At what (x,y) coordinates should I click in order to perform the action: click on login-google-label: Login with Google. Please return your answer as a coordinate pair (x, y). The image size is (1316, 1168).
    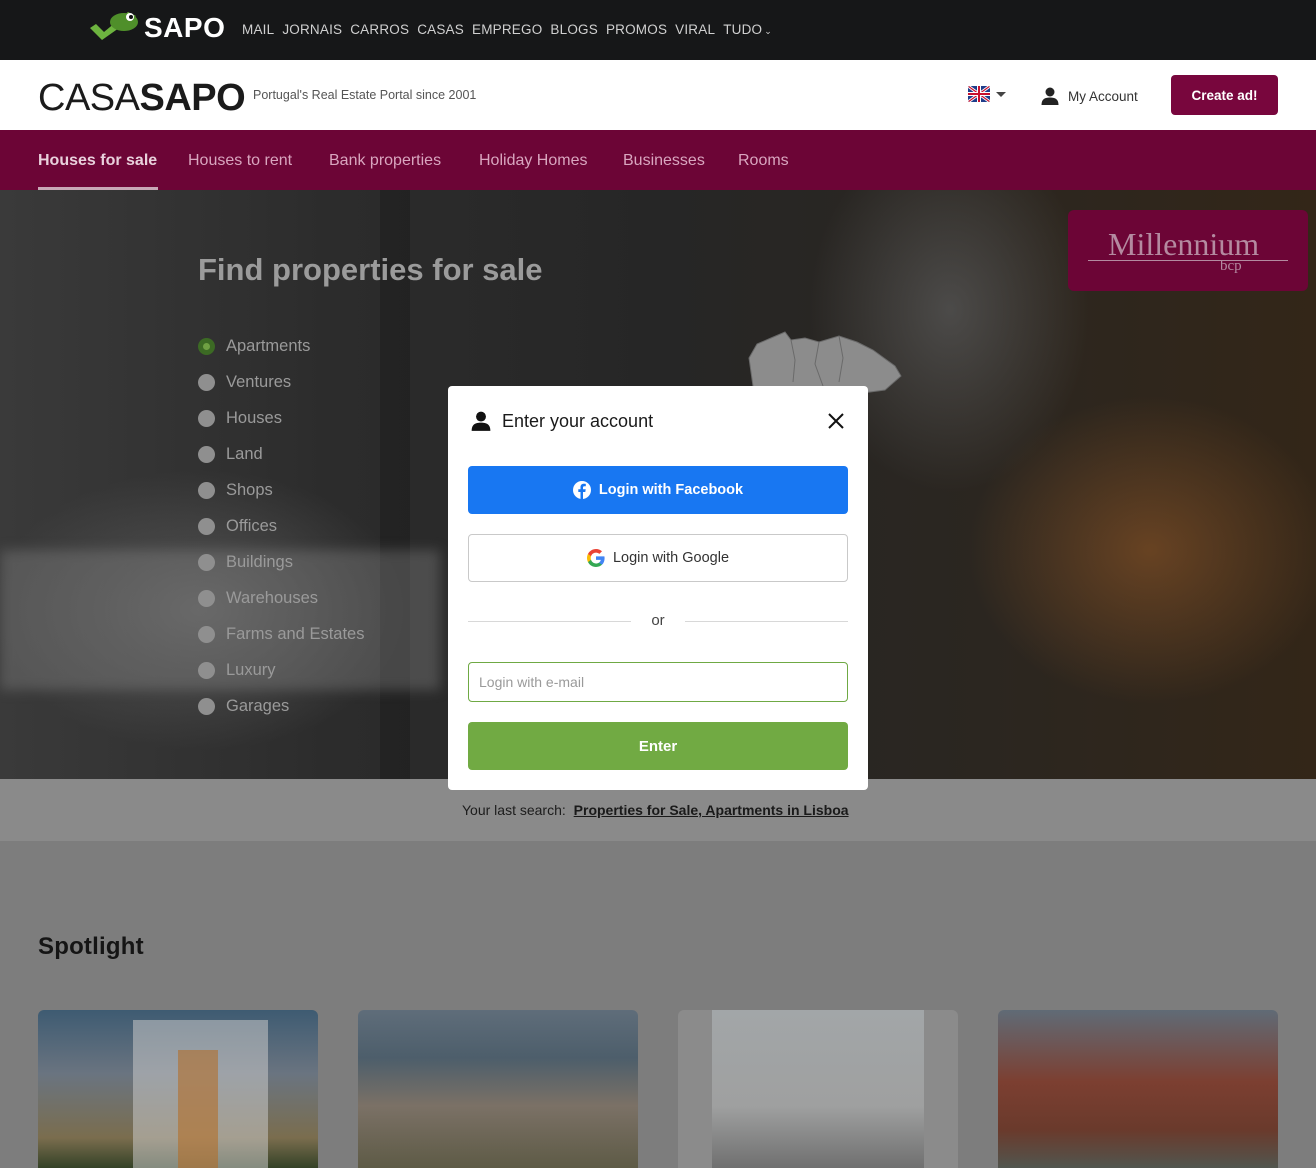
    Looking at the image, I should click on (671, 558).